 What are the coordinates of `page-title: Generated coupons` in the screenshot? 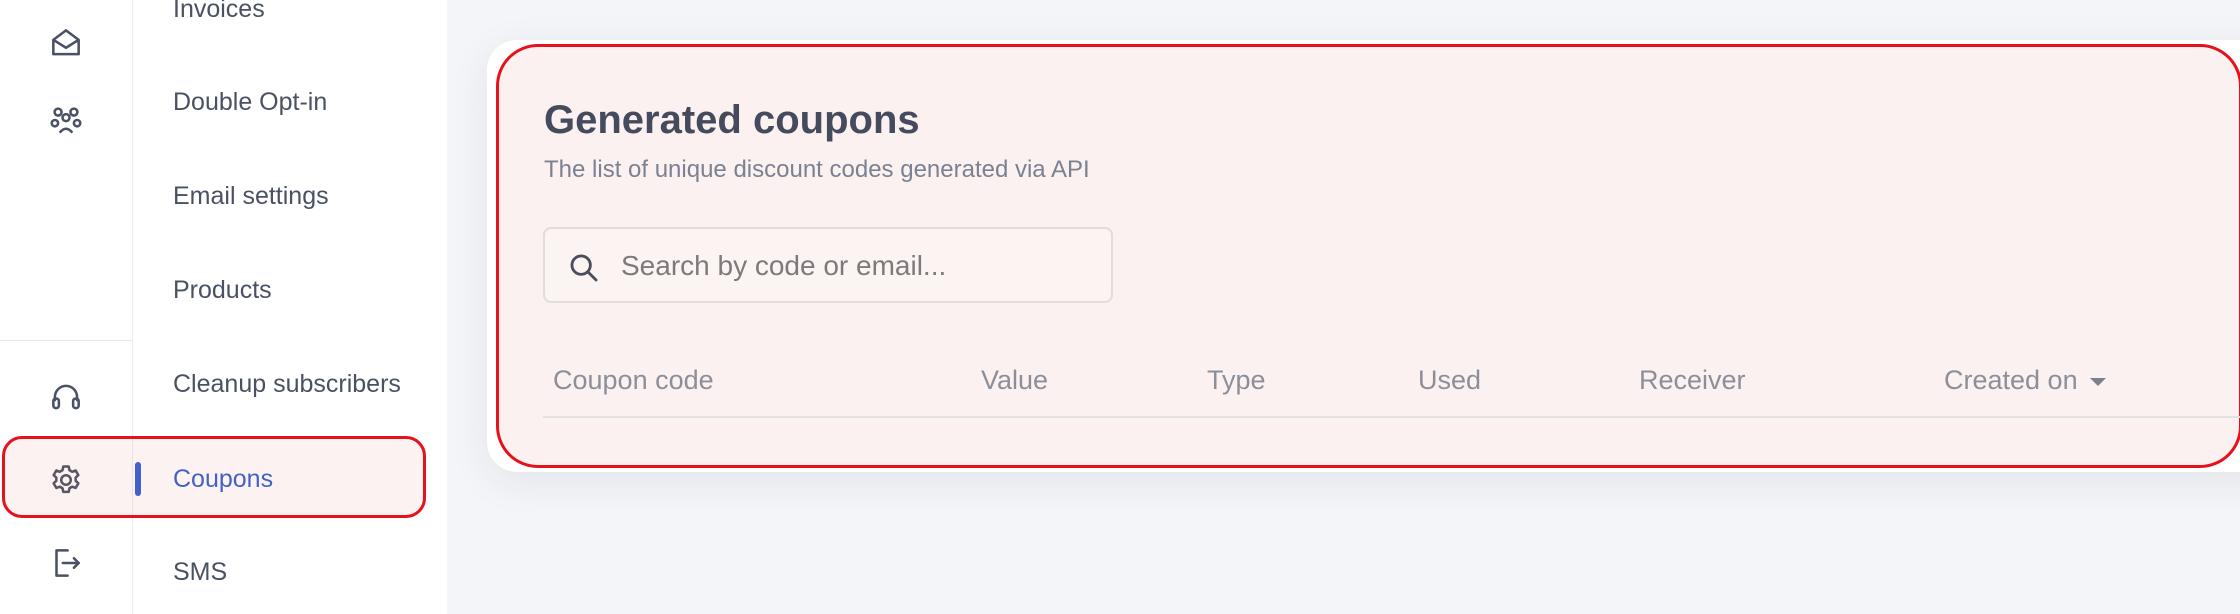 It's located at (732, 120).